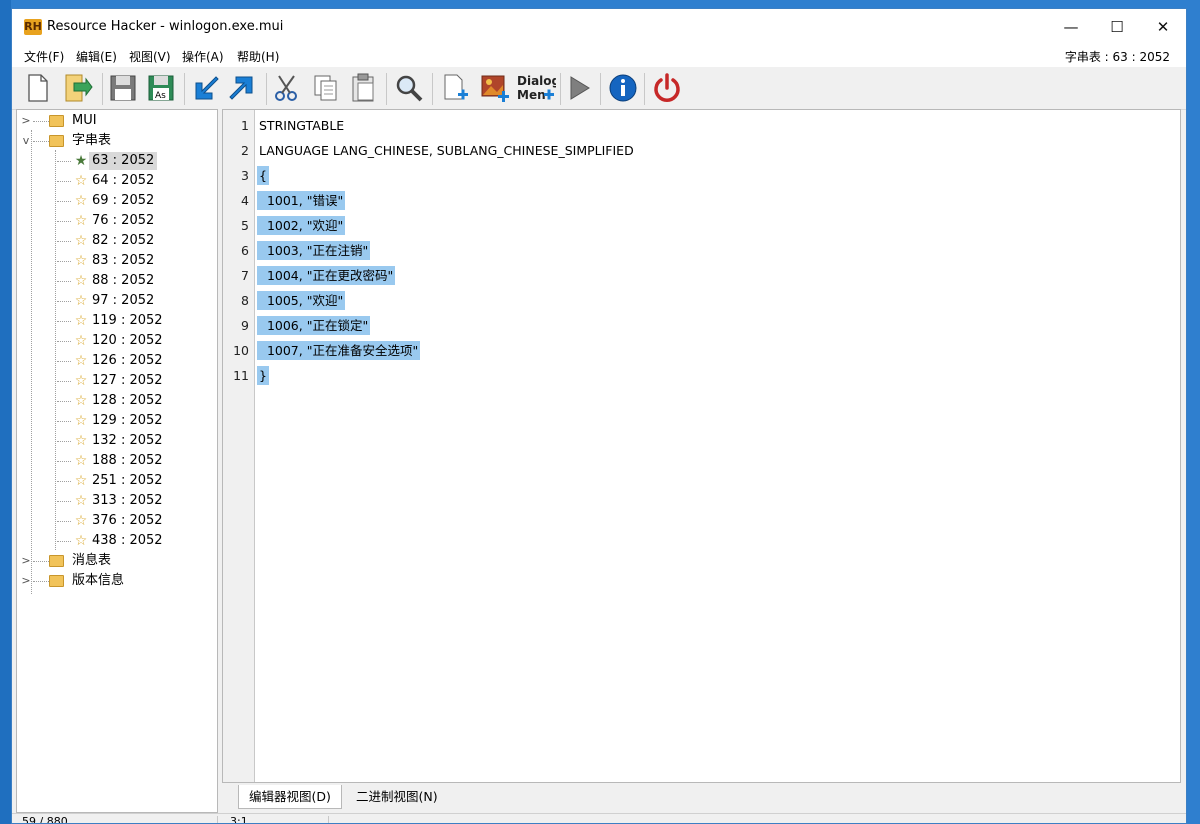  Describe the element at coordinates (116, 421) in the screenshot. I see `tree-leaf: ☆ 129 : 2052` at that location.